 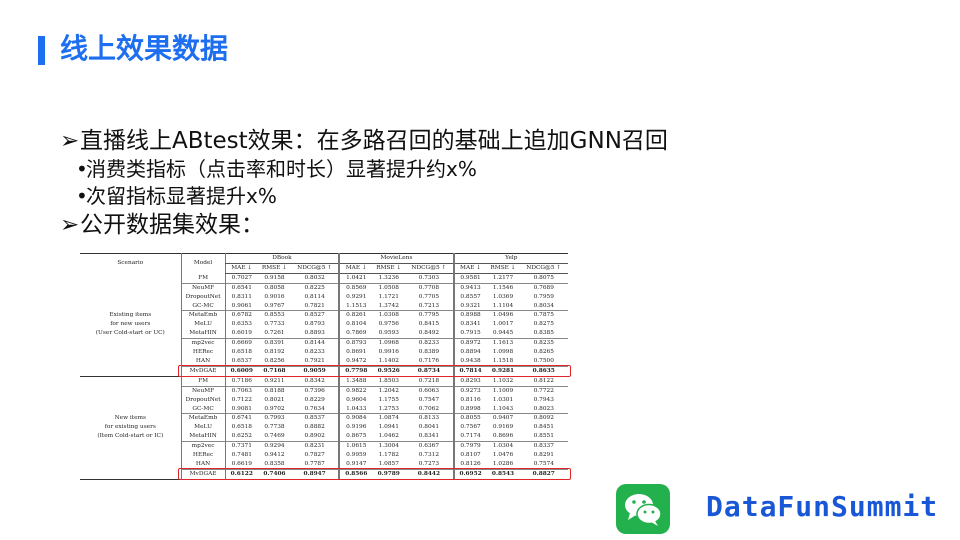 What do you see at coordinates (429, 418) in the screenshot?
I see `value-cell: 0.8133` at bounding box center [429, 418].